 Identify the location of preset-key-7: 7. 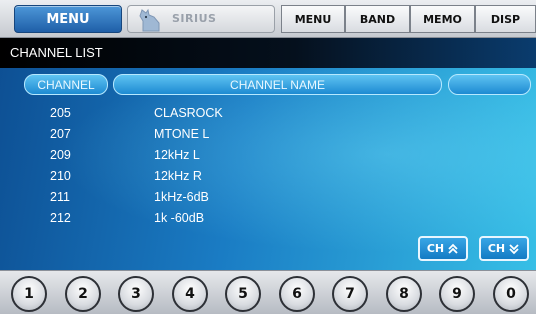
(350, 294).